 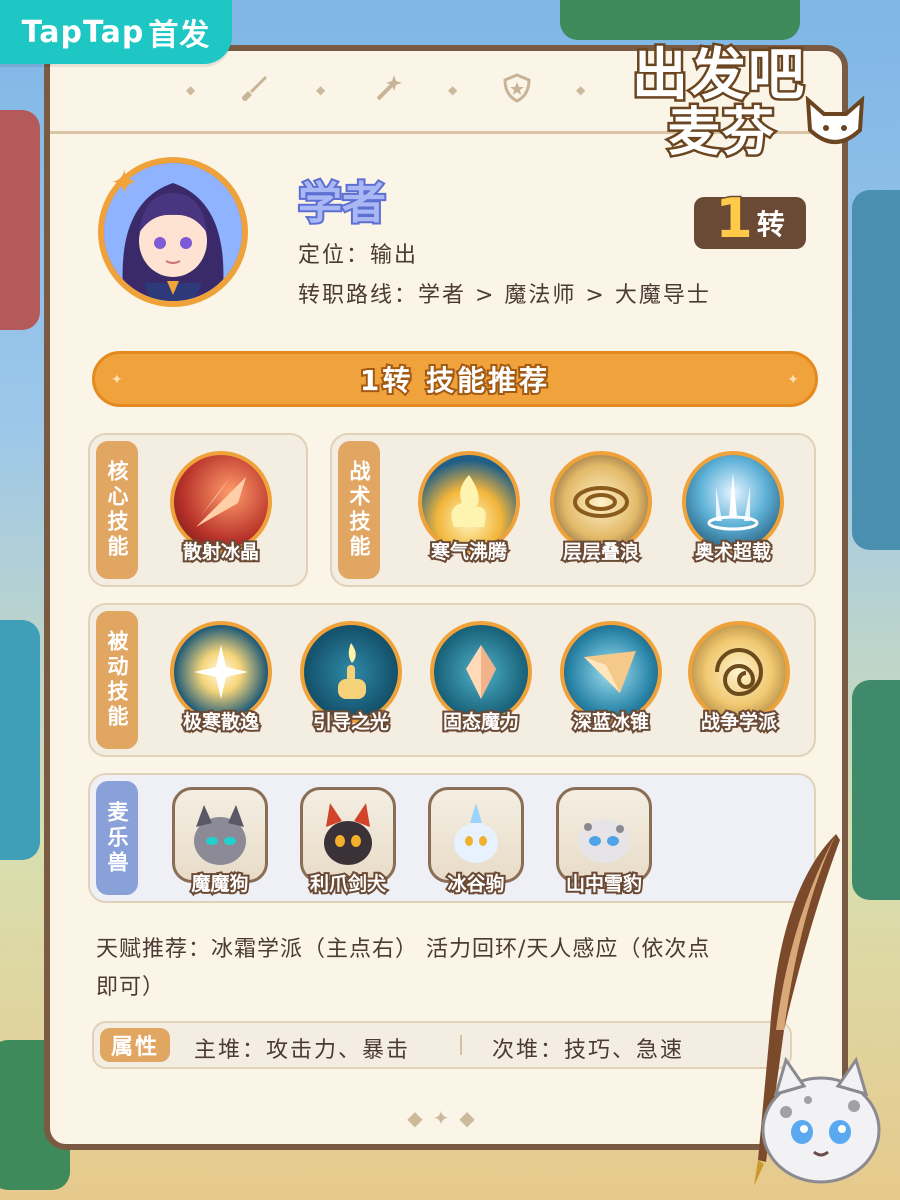 I want to click on badge-suffix: 首发, so click(x=179, y=35).